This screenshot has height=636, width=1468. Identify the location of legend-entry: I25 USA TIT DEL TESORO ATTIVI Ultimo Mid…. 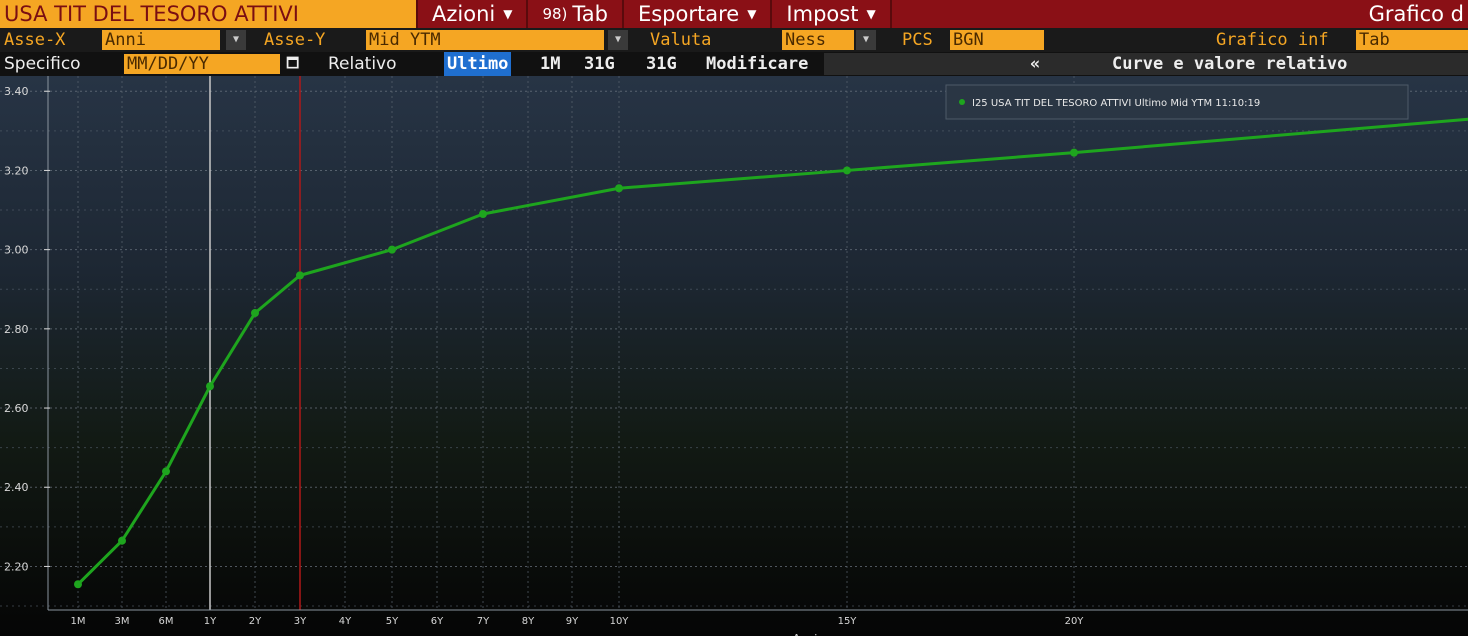
(1116, 103).